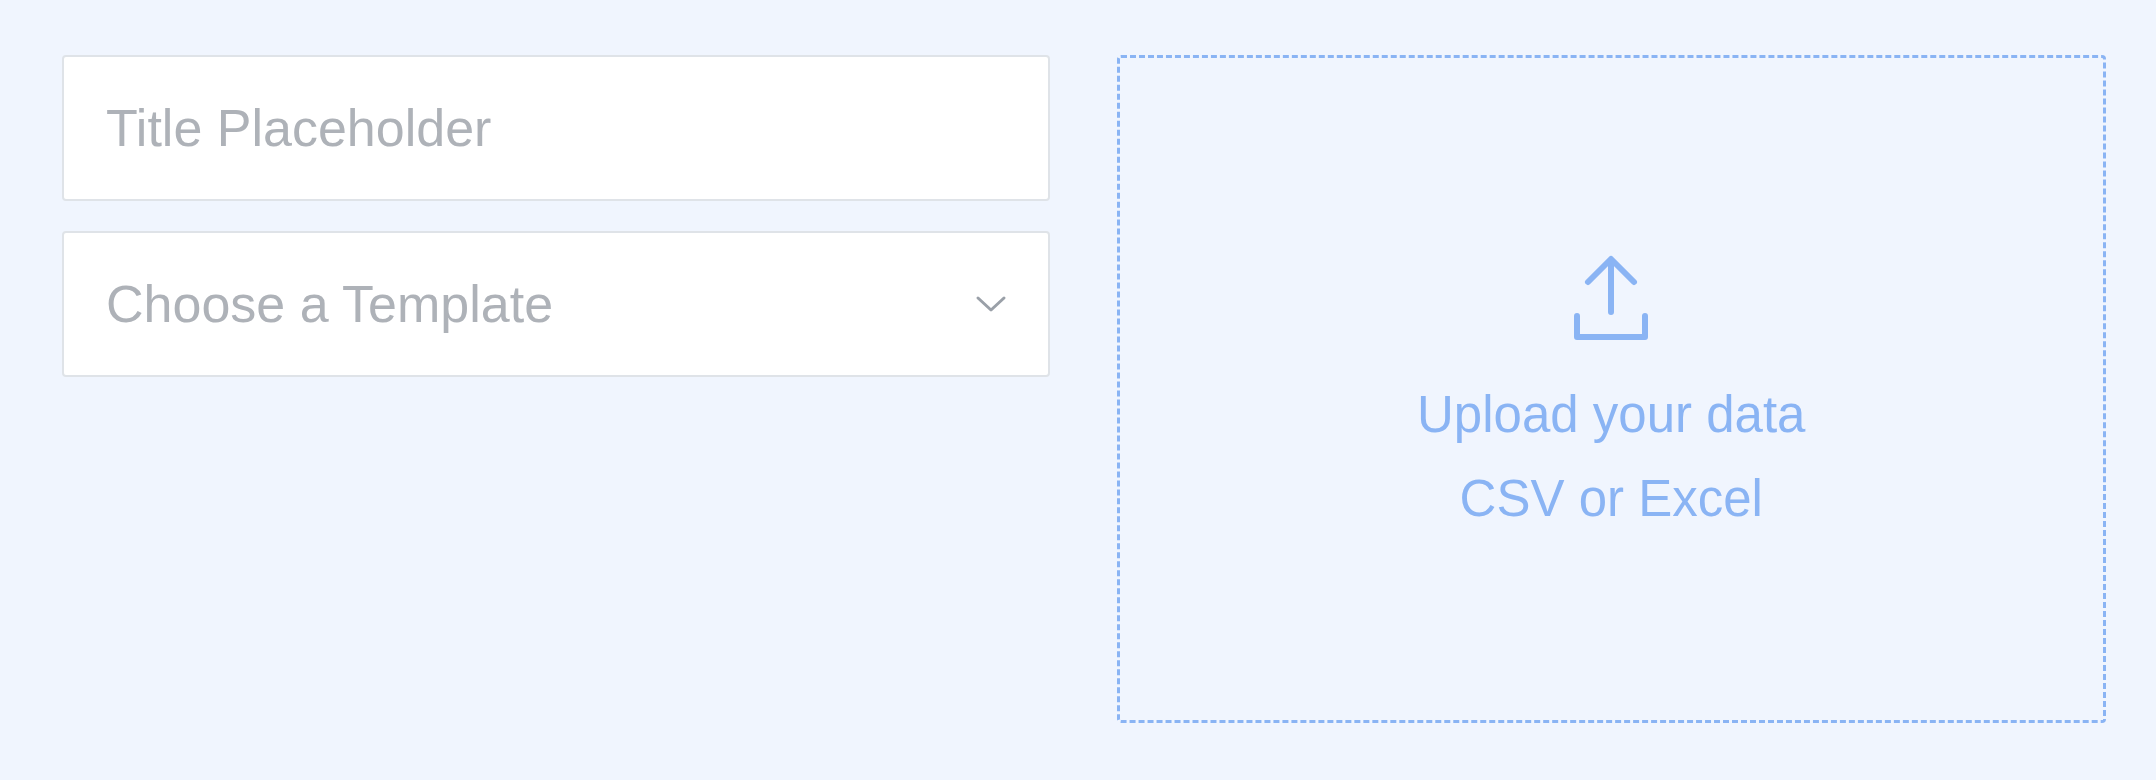 The height and width of the screenshot is (780, 2156). Describe the element at coordinates (1611, 297) in the screenshot. I see `upload-icon` at that location.